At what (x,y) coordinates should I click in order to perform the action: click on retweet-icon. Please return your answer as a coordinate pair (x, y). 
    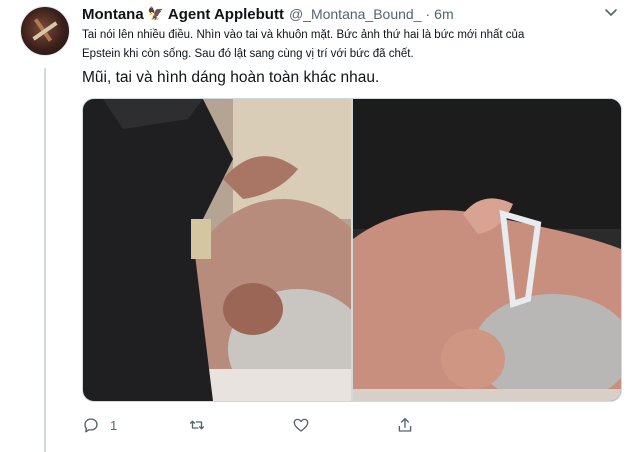
    Looking at the image, I should click on (197, 425).